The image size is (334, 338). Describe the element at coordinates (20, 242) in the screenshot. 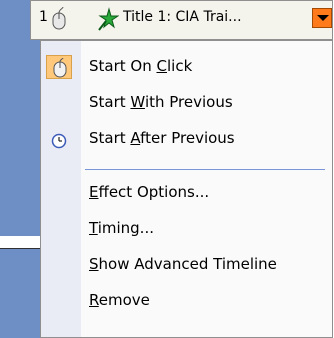

I see `background-strip` at that location.